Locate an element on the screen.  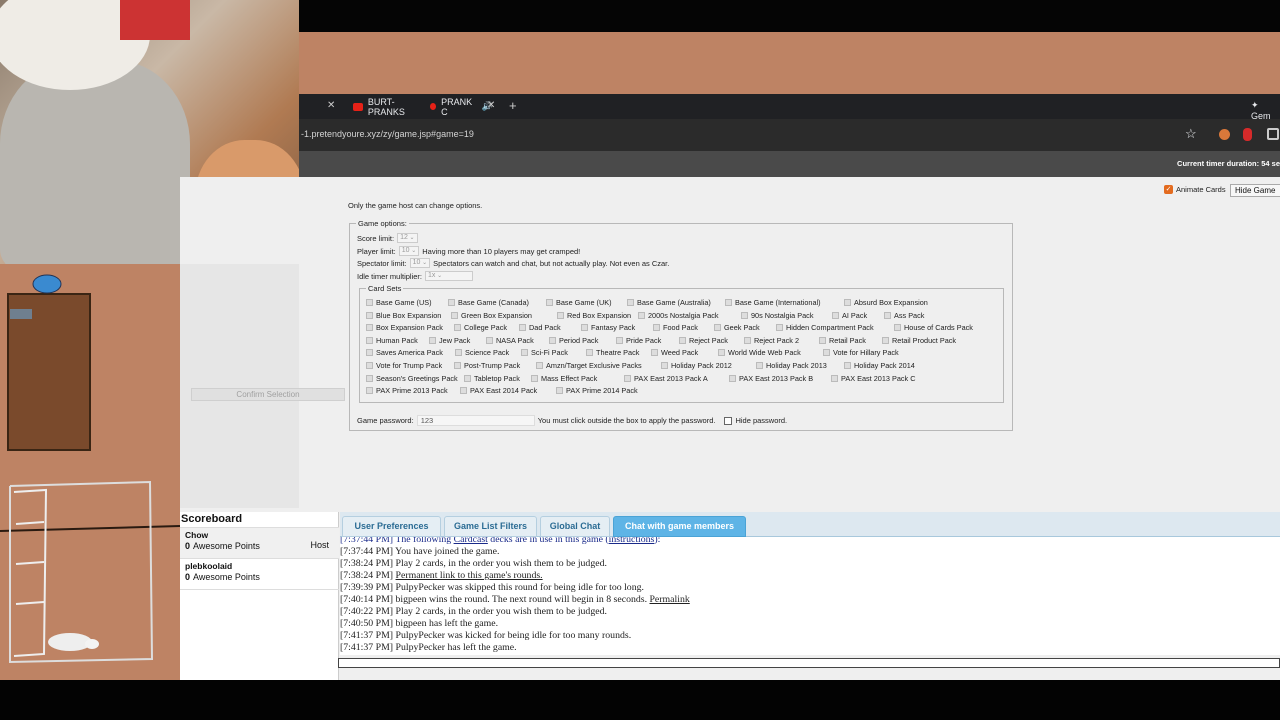
card-set-option: Science Pack is located at coordinates (482, 352).